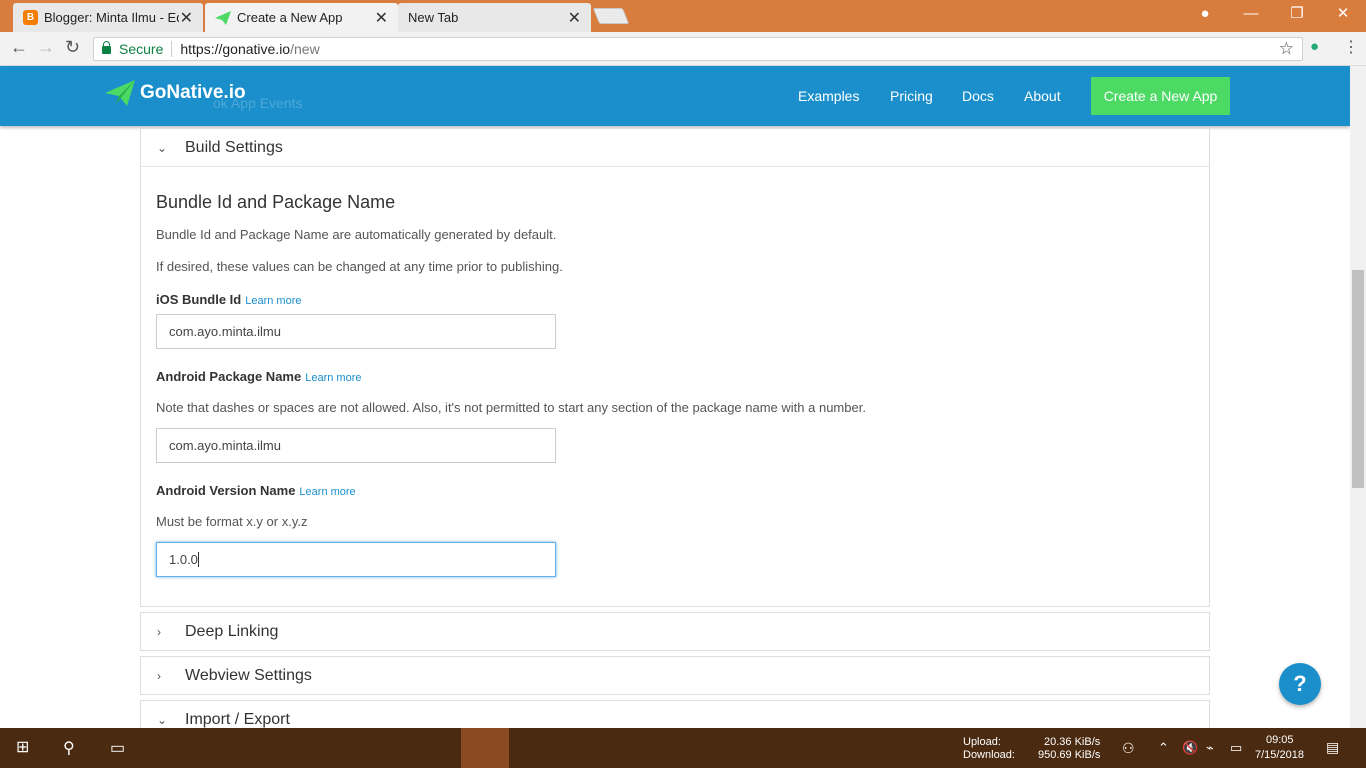 The width and height of the screenshot is (1366, 768). What do you see at coordinates (1332, 747) in the screenshot?
I see `notification-icon: ▤` at bounding box center [1332, 747].